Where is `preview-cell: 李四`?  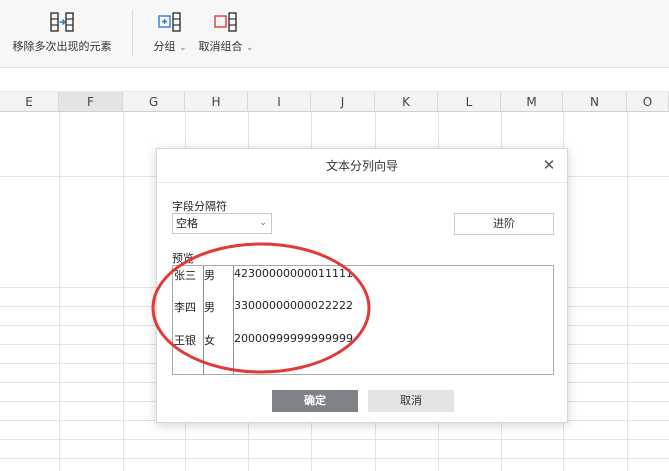 preview-cell: 李四 is located at coordinates (185, 307).